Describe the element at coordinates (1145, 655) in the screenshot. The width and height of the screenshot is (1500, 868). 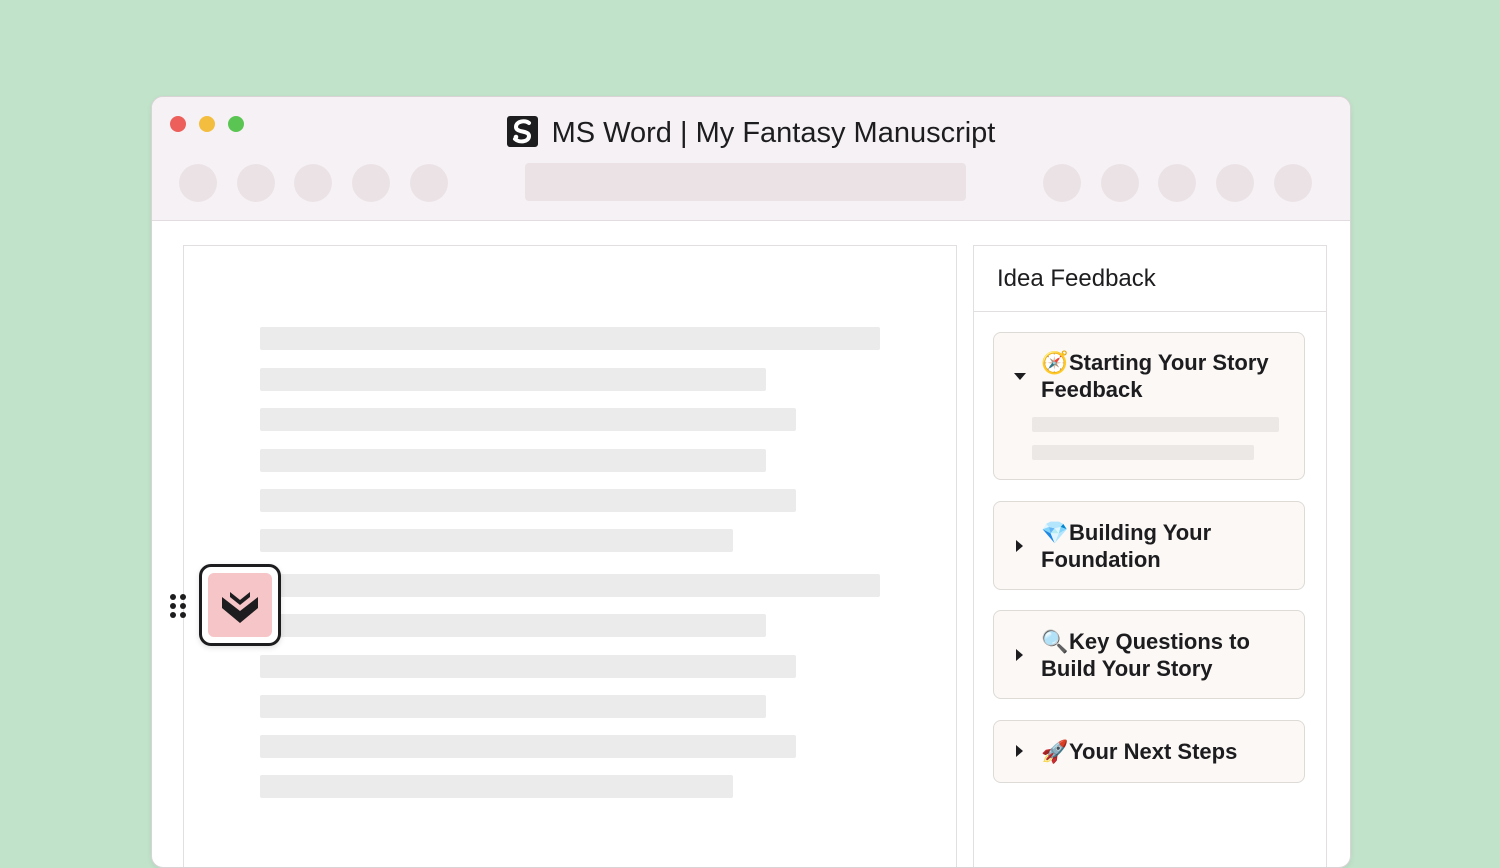
I see `card-title: Key Questions to Build Your Story` at that location.